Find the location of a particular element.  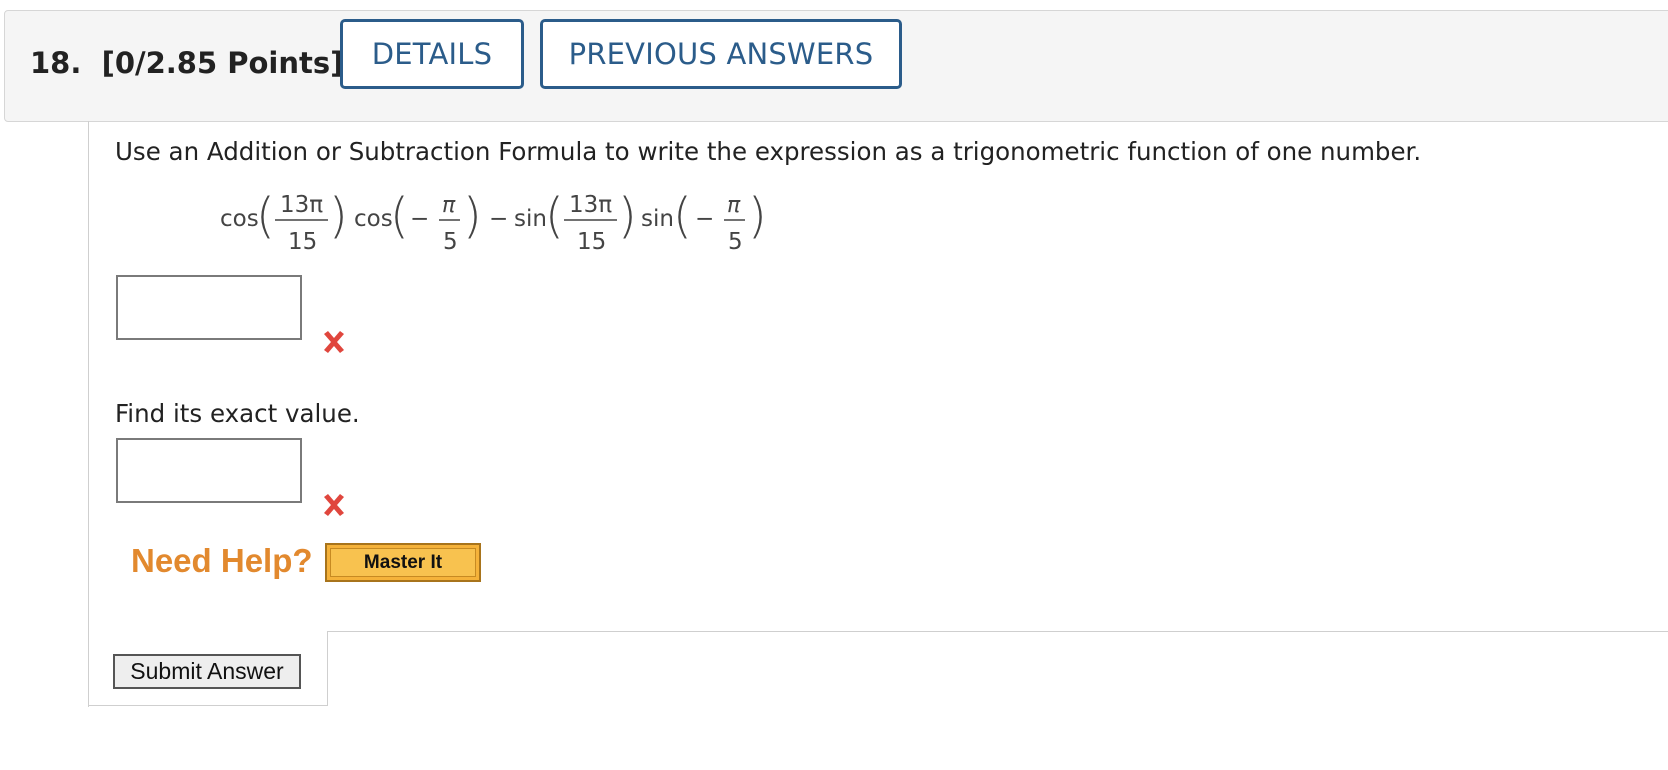

term1-open-paren: ( is located at coordinates (265, 216).